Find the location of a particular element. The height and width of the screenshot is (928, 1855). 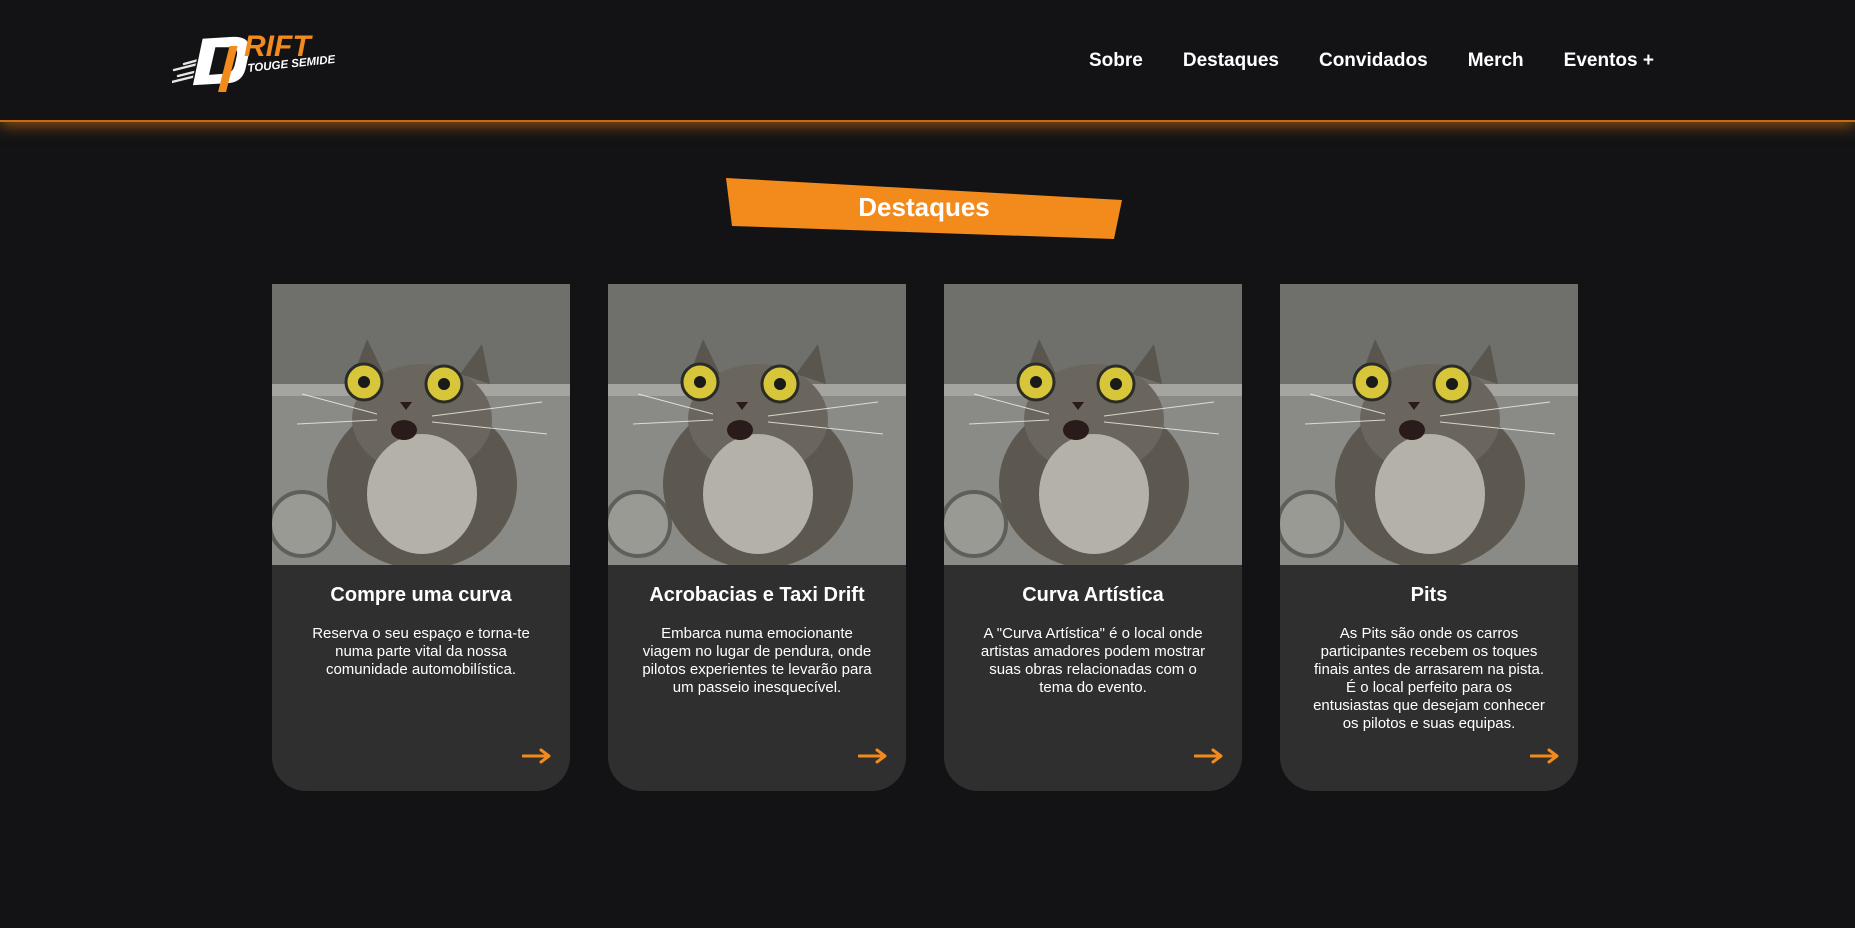

card-title: Compre uma curva is located at coordinates (421, 595).